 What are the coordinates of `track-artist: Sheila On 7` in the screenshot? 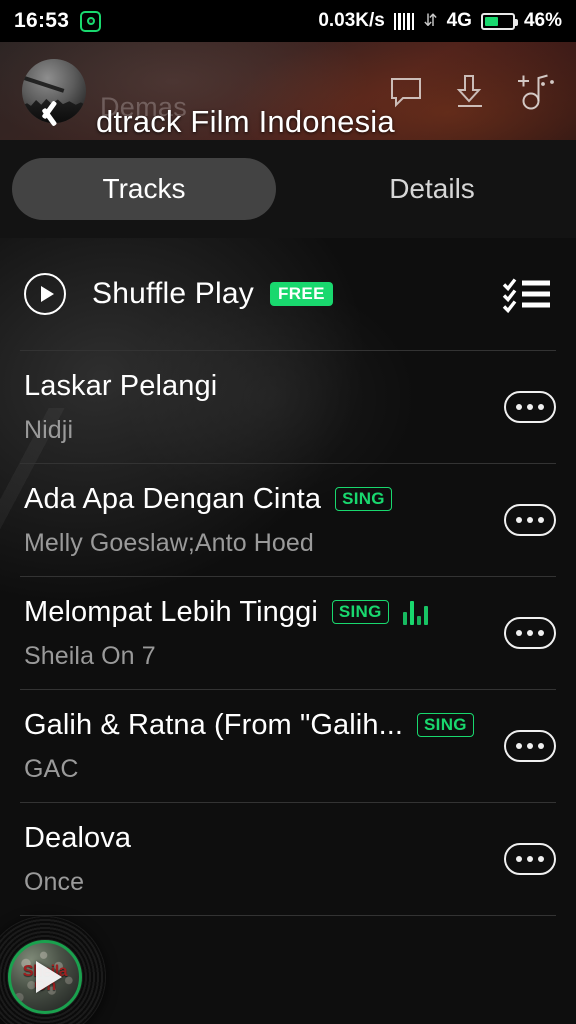 It's located at (90, 655).